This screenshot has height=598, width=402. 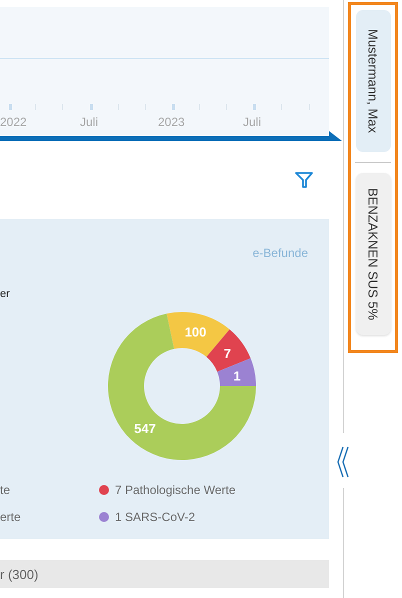 I want to click on legend-item: 1 SARS-CoV-2, so click(x=199, y=517).